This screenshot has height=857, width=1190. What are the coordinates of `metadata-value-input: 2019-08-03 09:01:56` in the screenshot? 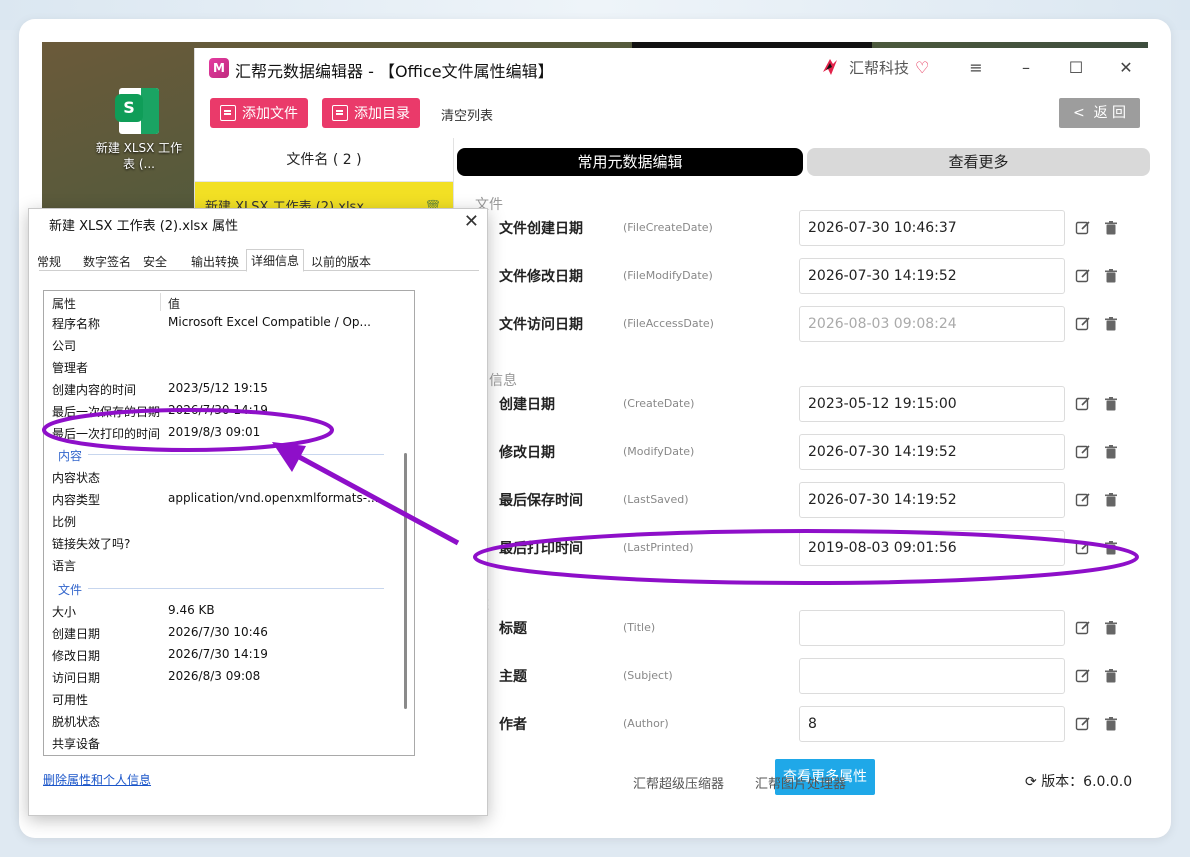 It's located at (932, 548).